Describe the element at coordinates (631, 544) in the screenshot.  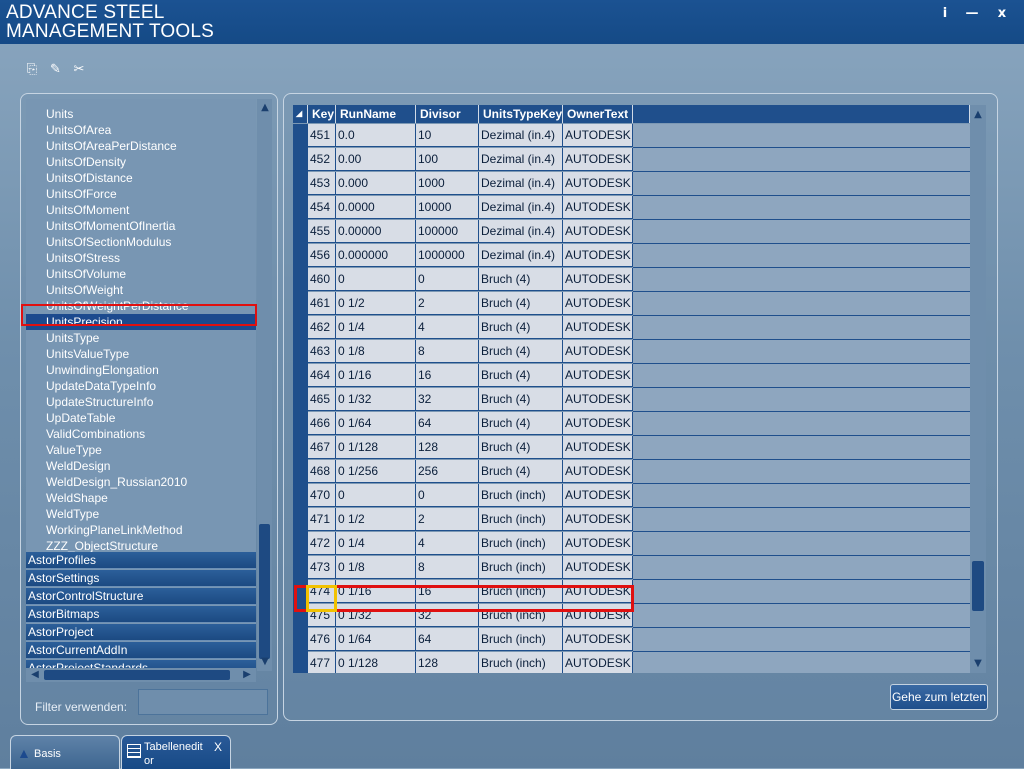
I see `table-row: 472 0 1/4 4 Bruch (inch) AUTODESK` at that location.